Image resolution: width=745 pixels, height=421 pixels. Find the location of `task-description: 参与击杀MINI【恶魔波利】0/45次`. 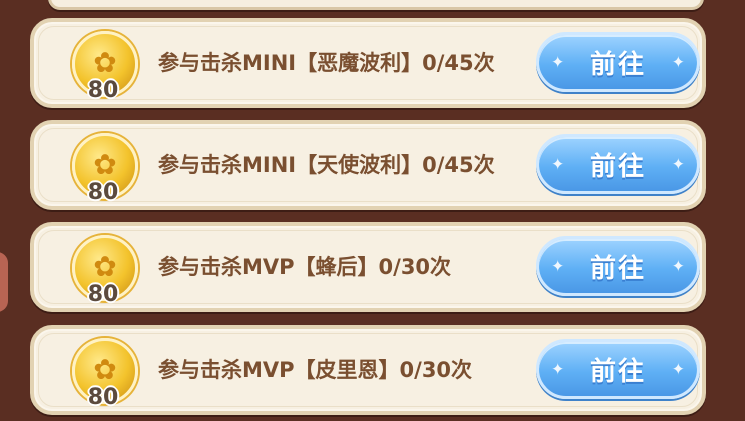

task-description: 参与击杀MINI【恶魔波利】0/45次 is located at coordinates (326, 62).